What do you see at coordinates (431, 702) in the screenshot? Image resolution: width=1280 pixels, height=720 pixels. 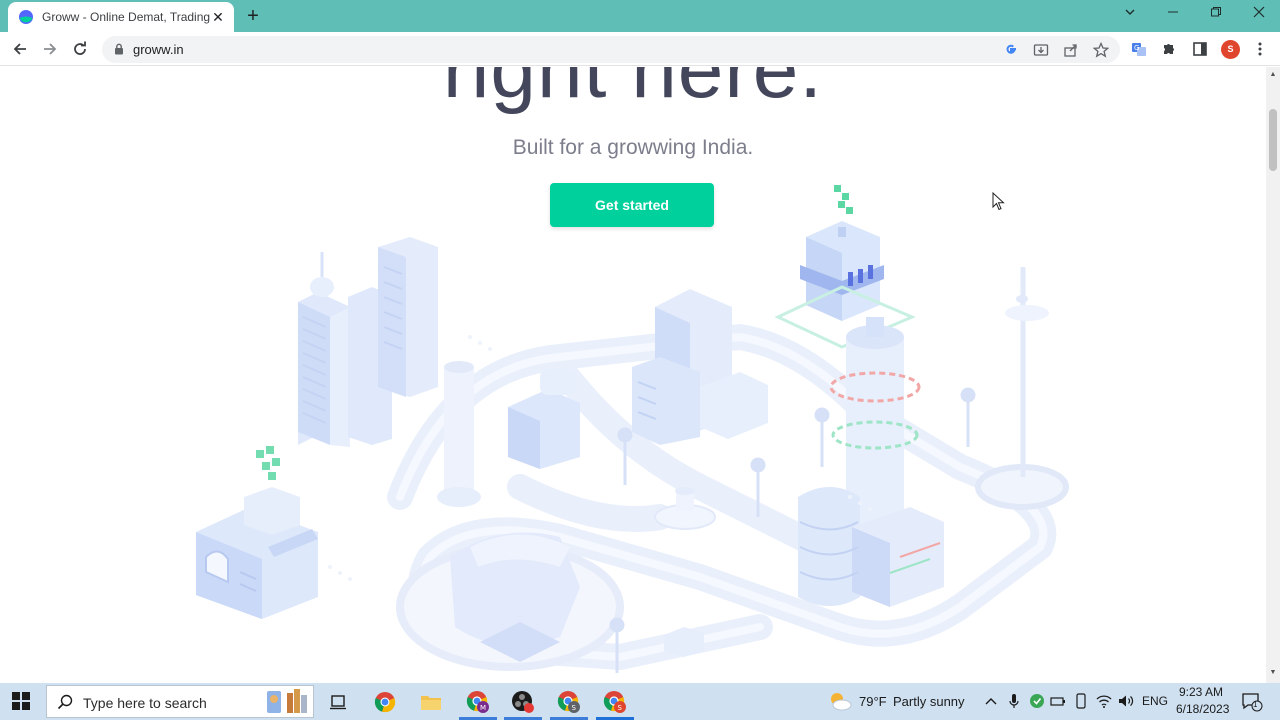 I see `file-explorer-icon` at bounding box center [431, 702].